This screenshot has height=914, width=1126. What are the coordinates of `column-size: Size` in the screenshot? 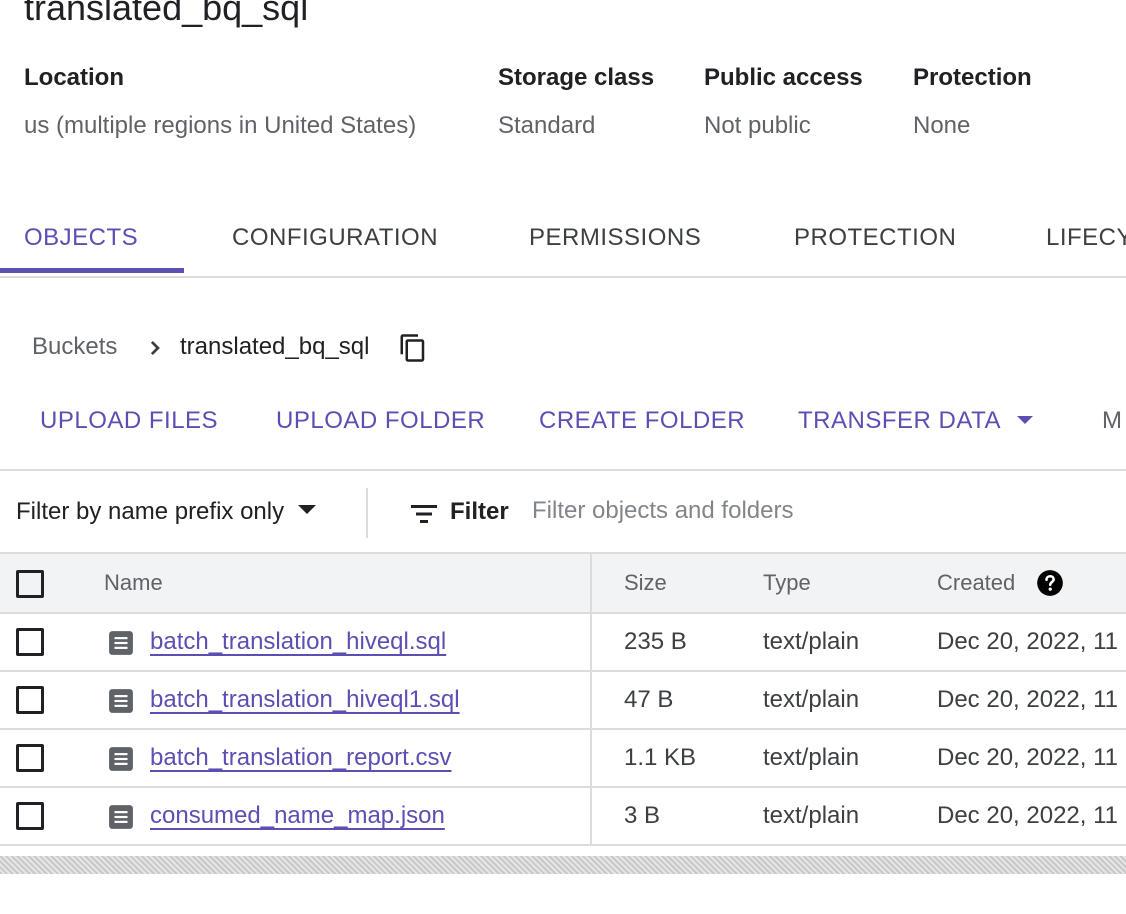 It's located at (645, 583).